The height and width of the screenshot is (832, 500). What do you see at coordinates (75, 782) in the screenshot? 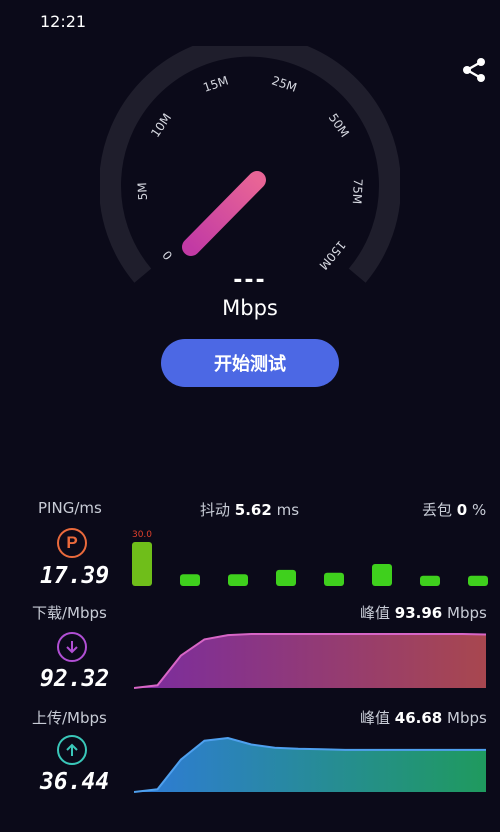
I see `upload-value: 36.44` at bounding box center [75, 782].